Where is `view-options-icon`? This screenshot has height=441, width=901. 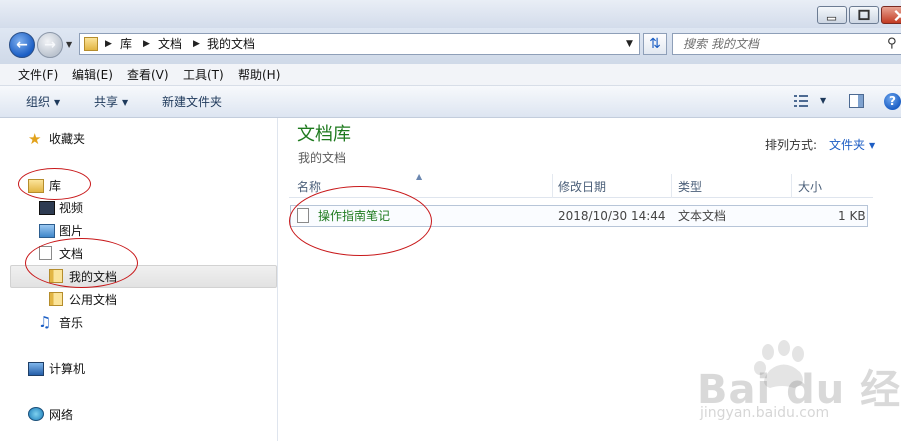 view-options-icon is located at coordinates (801, 101).